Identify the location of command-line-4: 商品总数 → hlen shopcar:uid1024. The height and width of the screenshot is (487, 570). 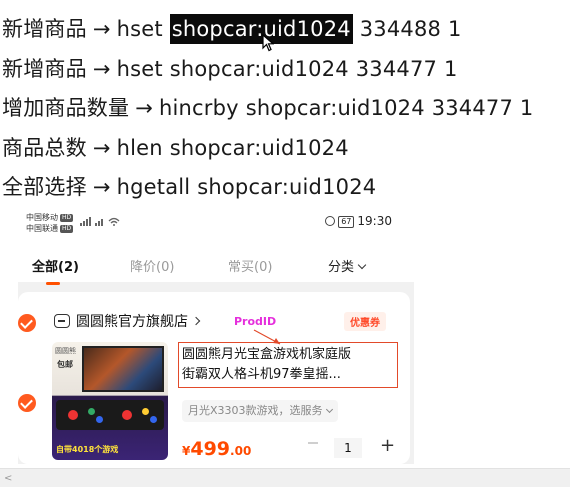
(175, 148).